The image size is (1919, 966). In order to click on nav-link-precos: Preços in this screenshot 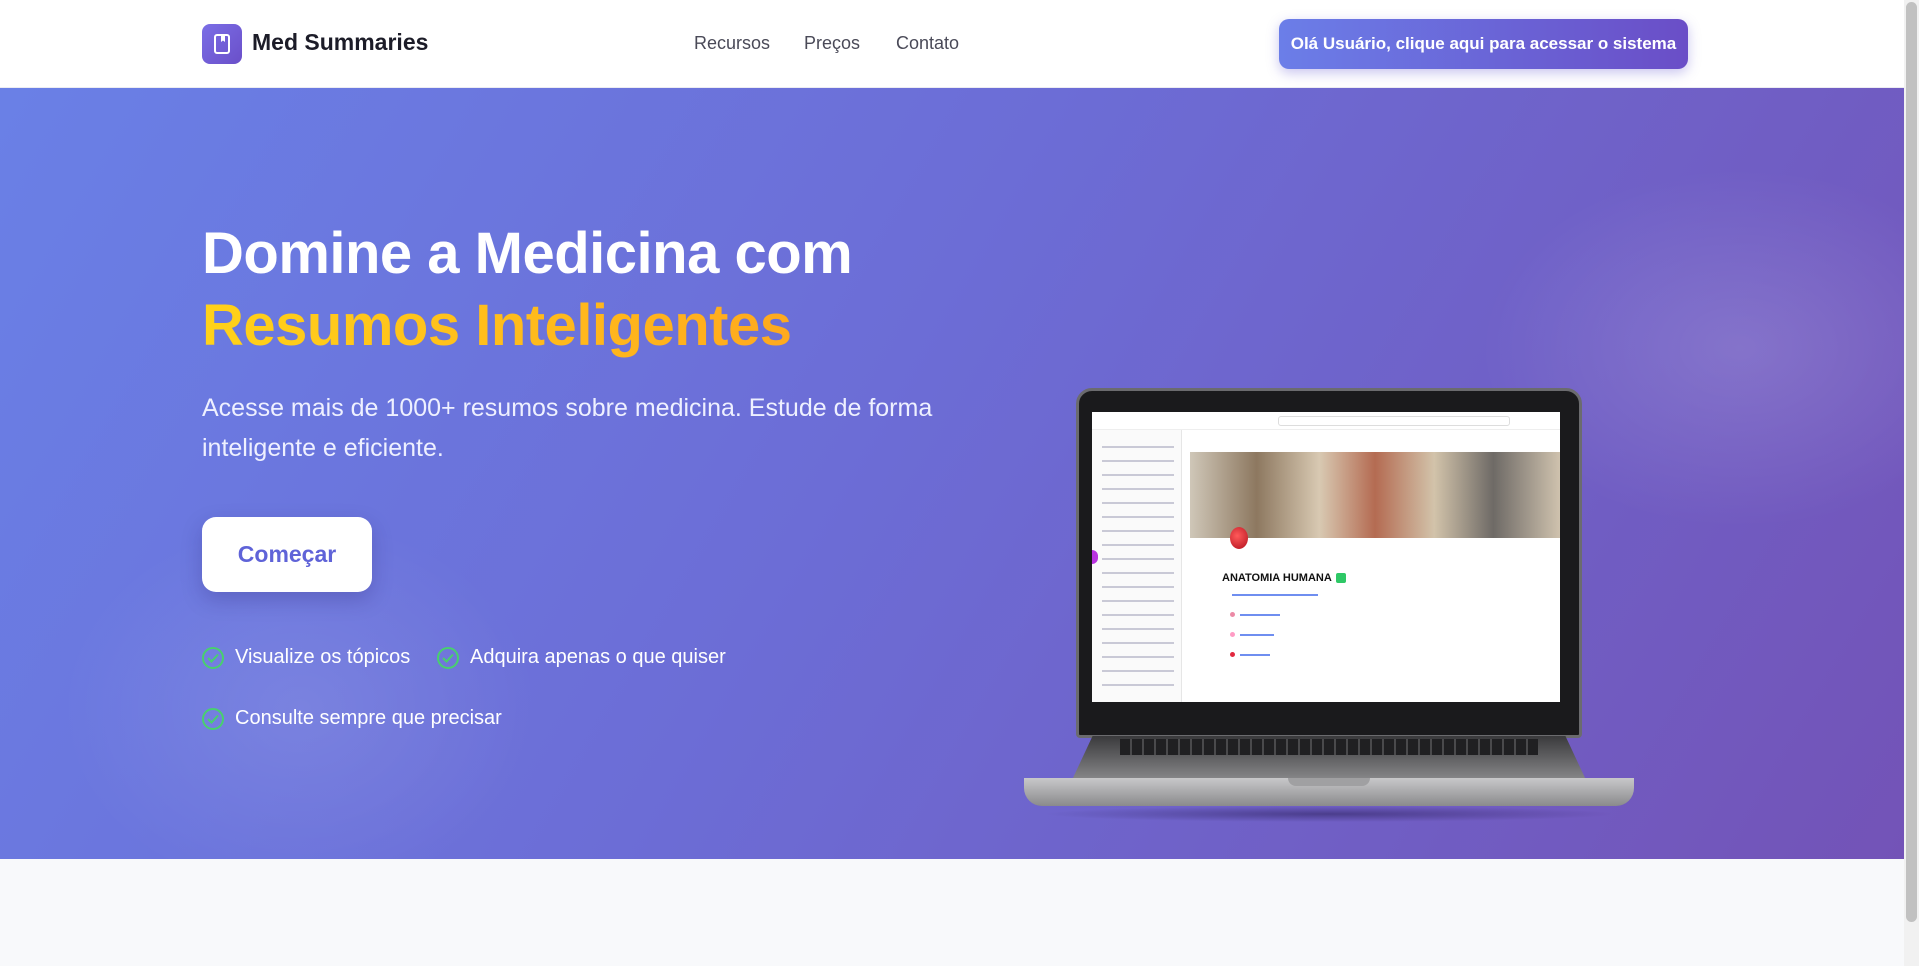, I will do `click(832, 43)`.